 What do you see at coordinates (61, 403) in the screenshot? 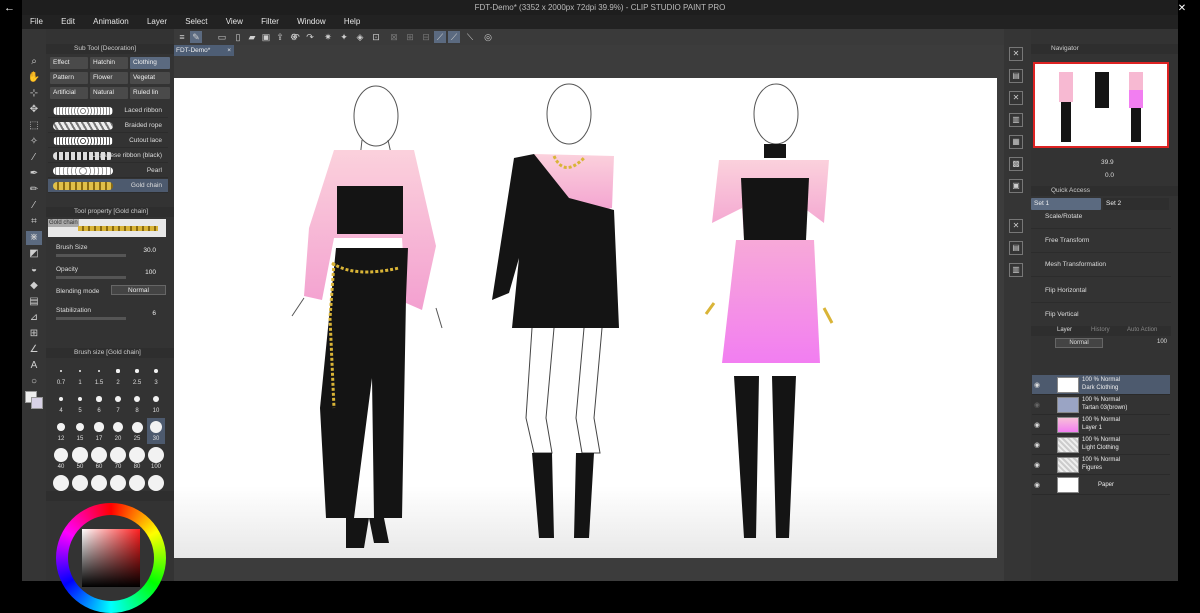
I see `brush-size-cell: 4` at bounding box center [61, 403].